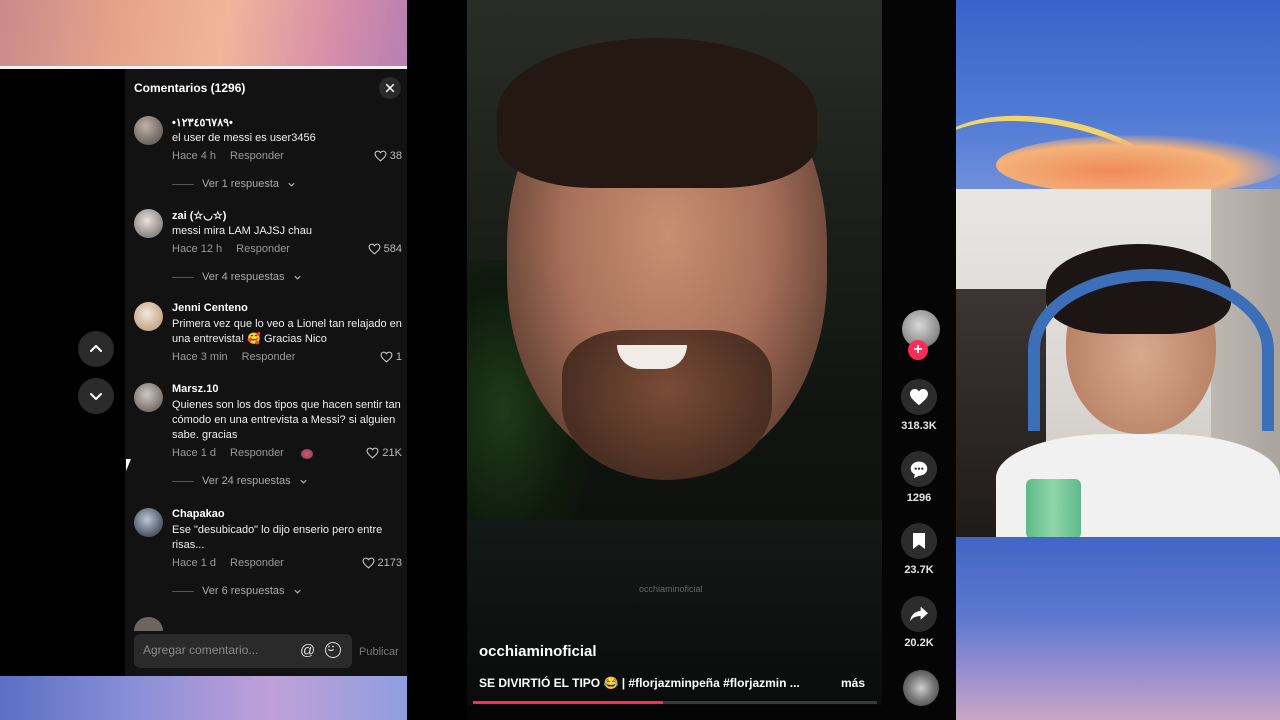  I want to click on share-count: 20.2K, so click(919, 643).